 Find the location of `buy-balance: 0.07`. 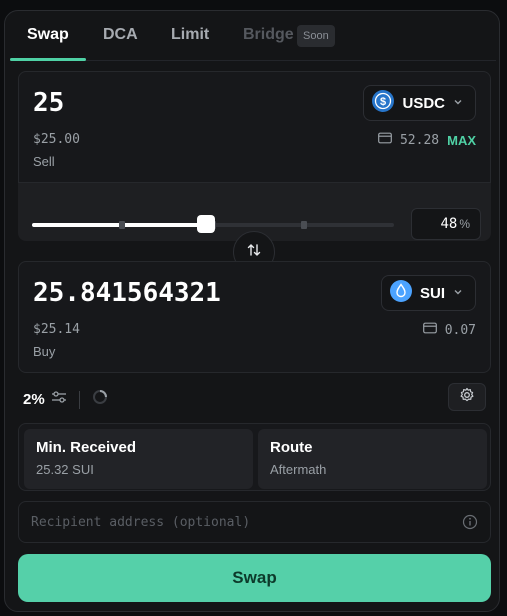

buy-balance: 0.07 is located at coordinates (449, 330).